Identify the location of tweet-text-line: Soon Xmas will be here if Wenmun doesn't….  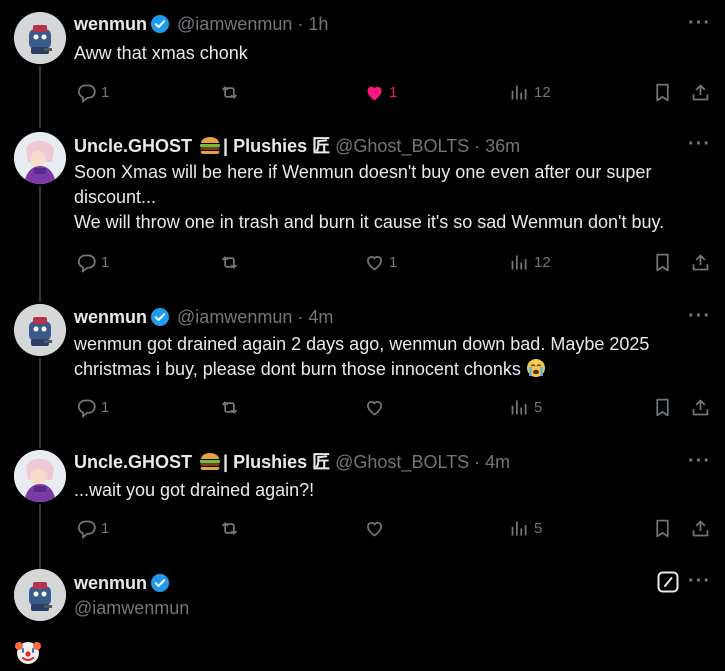
(363, 172).